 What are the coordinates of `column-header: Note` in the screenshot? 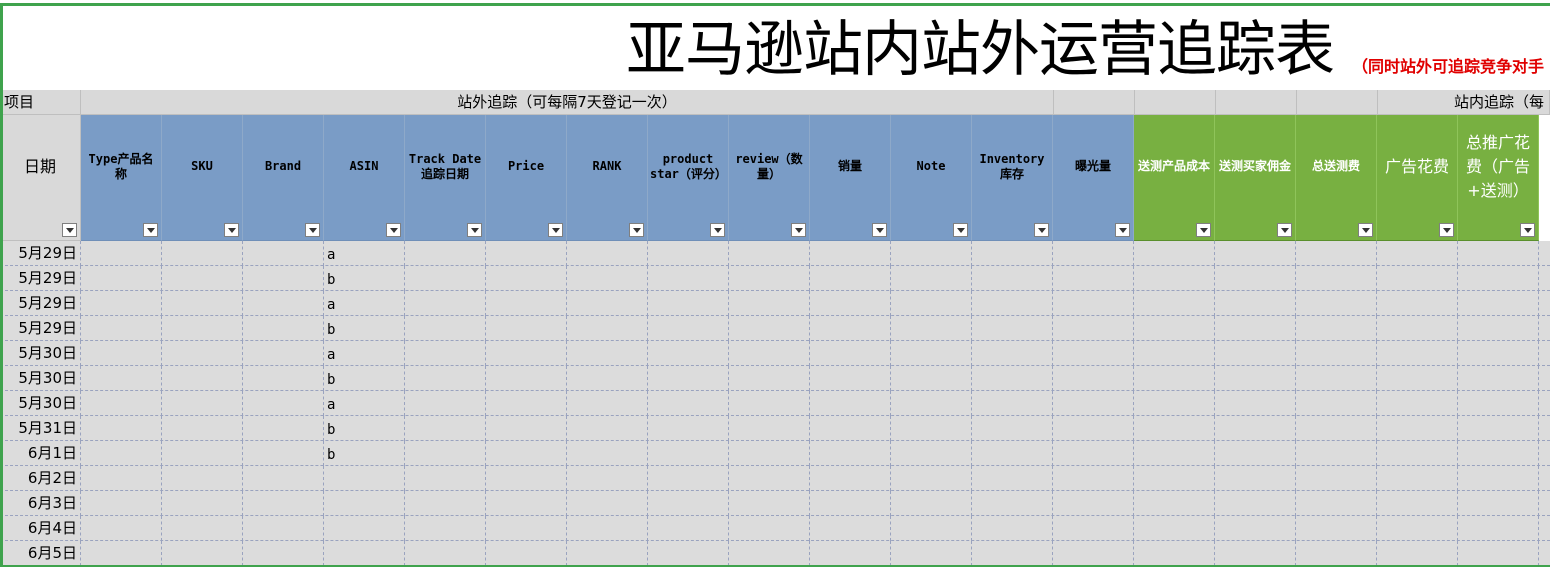 It's located at (931, 178).